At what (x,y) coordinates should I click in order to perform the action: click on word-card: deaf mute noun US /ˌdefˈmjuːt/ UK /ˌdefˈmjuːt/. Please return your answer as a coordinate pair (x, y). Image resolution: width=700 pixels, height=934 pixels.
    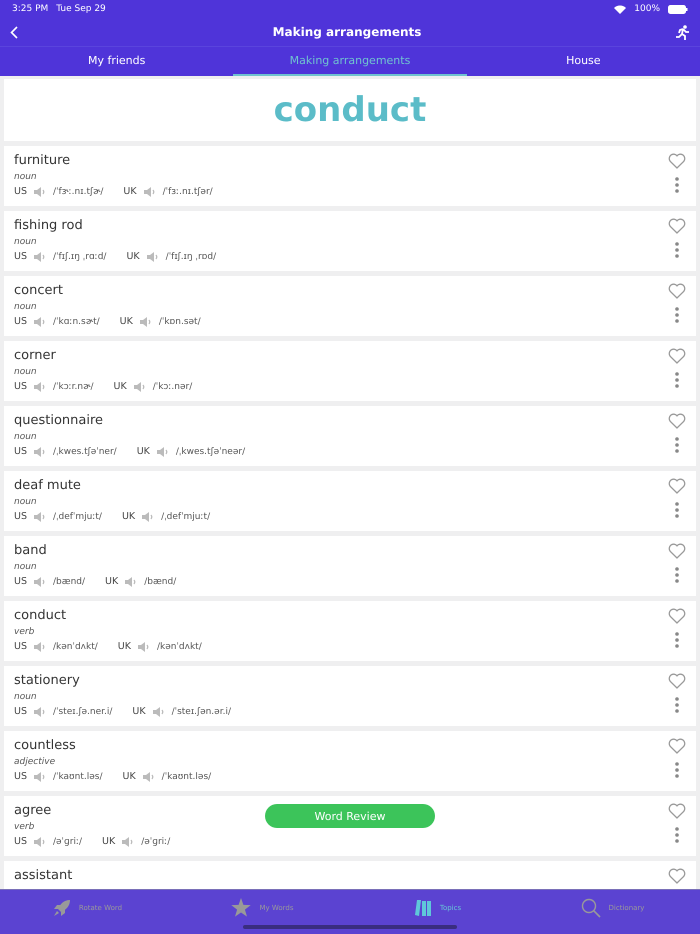
    Looking at the image, I should click on (350, 501).